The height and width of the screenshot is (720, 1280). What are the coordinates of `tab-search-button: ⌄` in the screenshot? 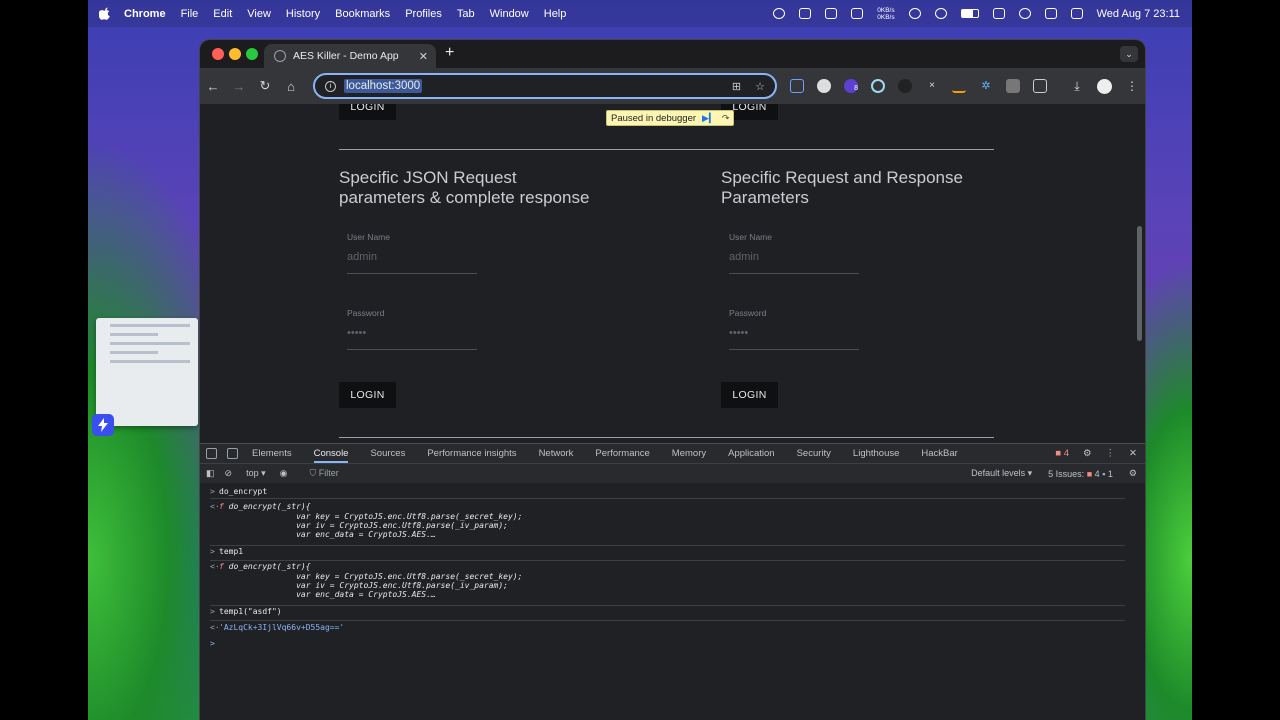 It's located at (1129, 54).